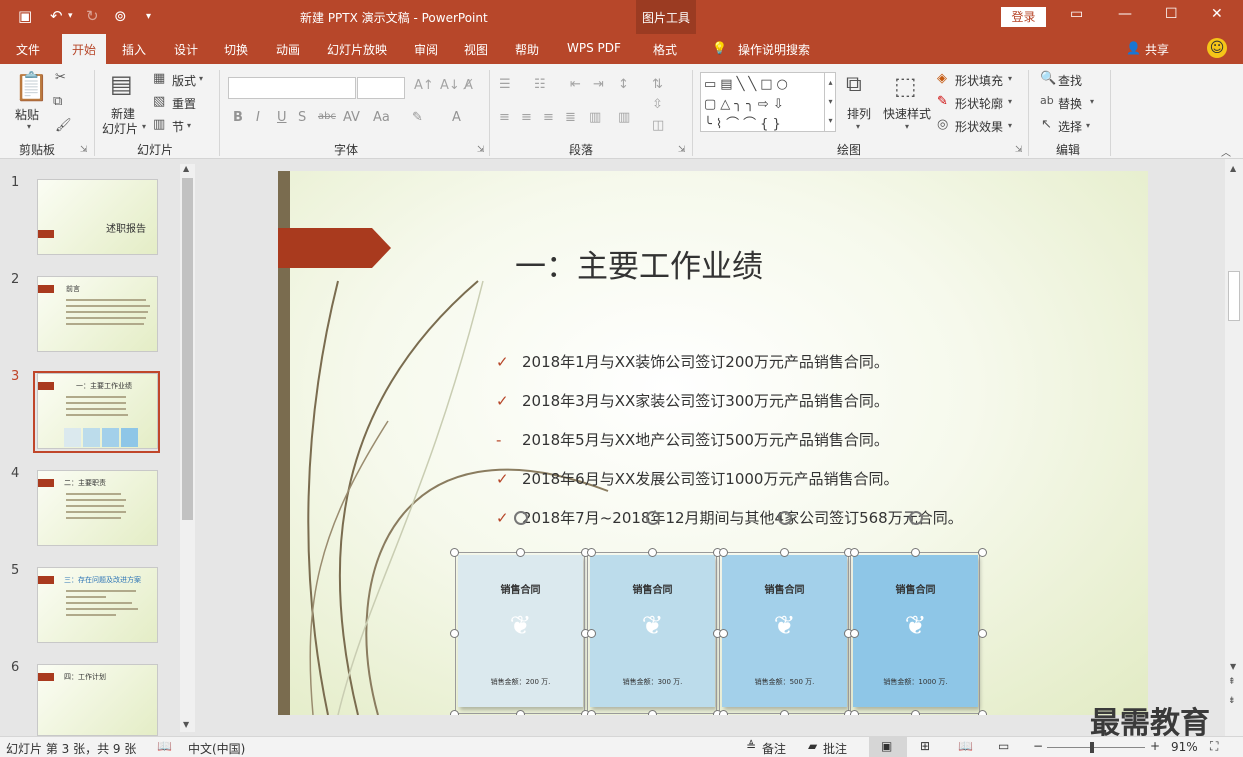 Image resolution: width=1243 pixels, height=757 pixels. Describe the element at coordinates (159, 124) in the screenshot. I see `section-icon: ▥` at that location.